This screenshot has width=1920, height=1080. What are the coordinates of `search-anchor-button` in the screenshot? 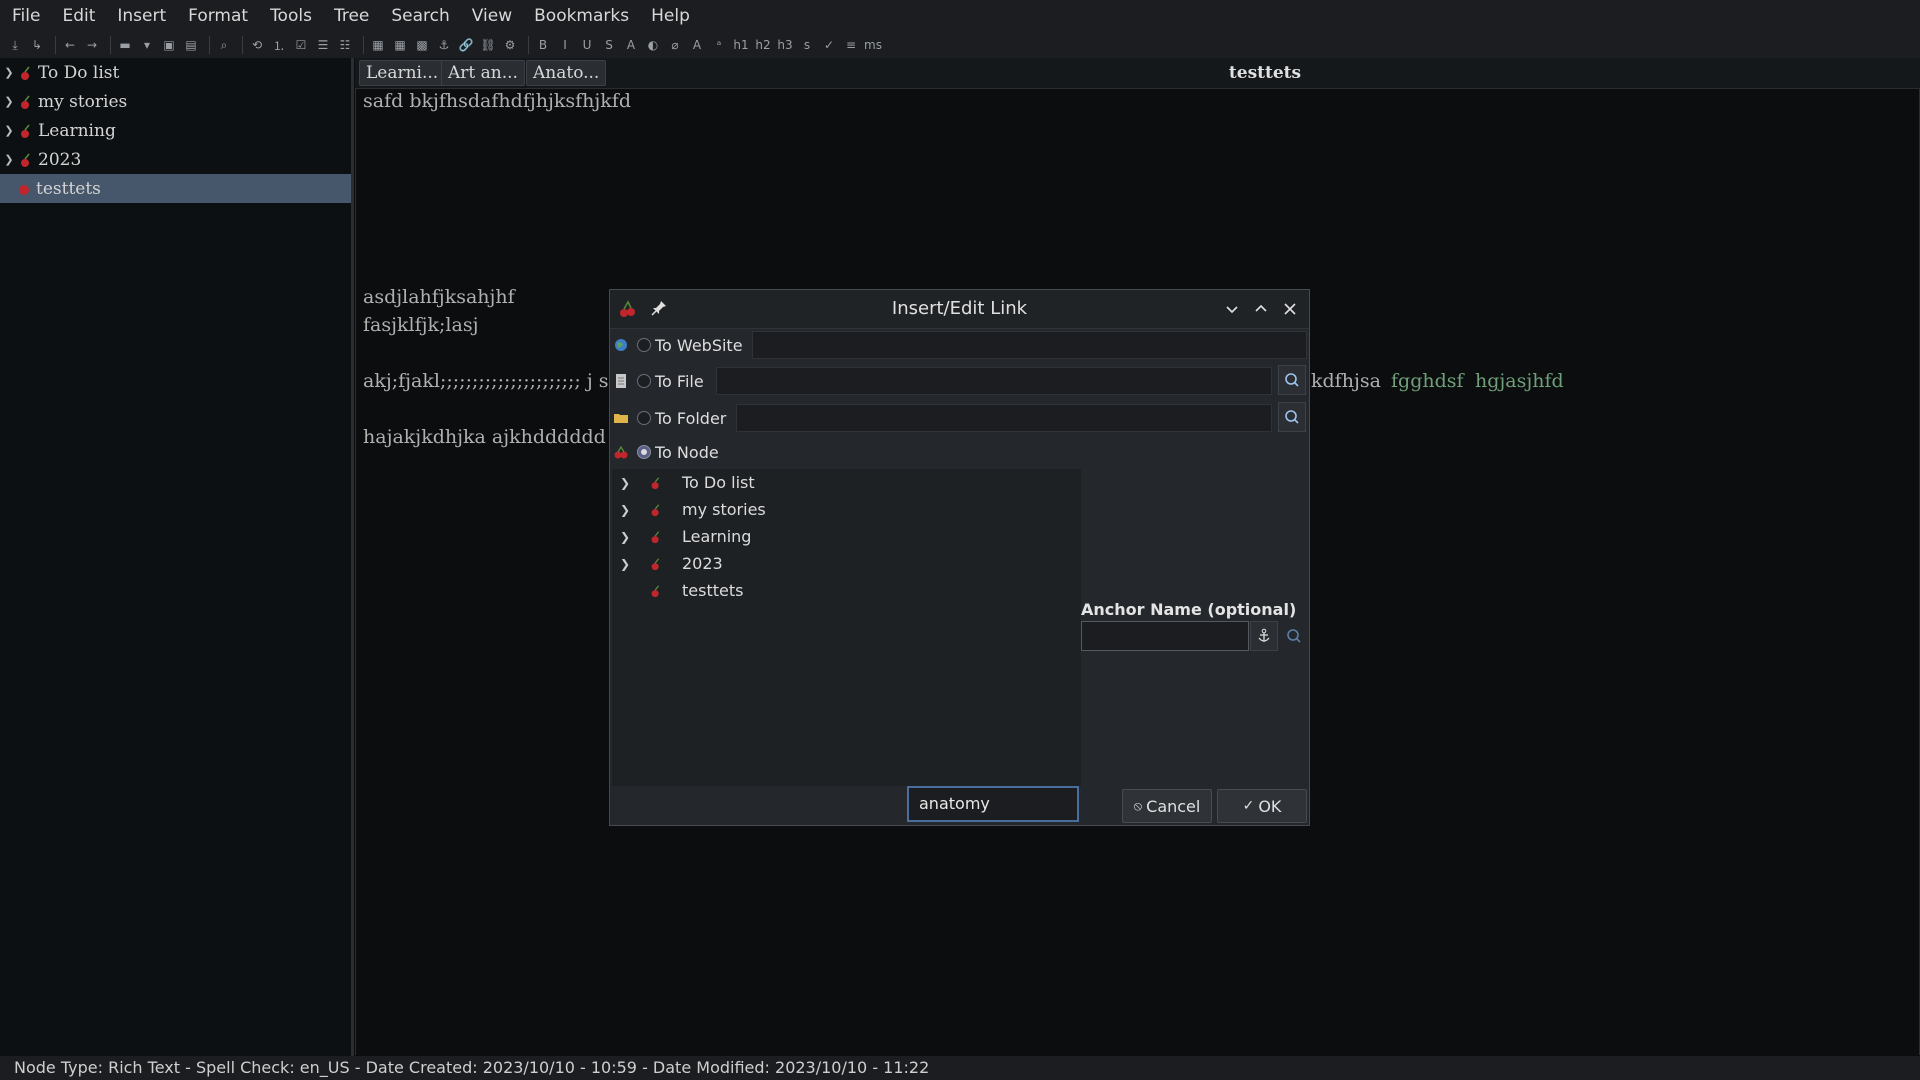 It's located at (1294, 636).